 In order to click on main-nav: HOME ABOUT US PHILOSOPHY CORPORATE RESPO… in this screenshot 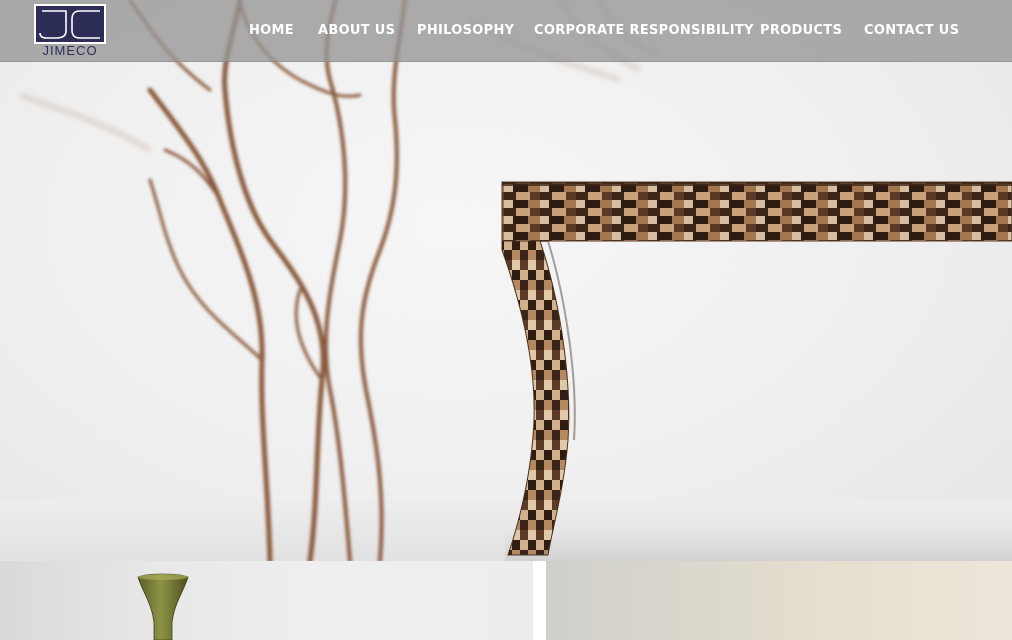, I will do `click(506, 31)`.